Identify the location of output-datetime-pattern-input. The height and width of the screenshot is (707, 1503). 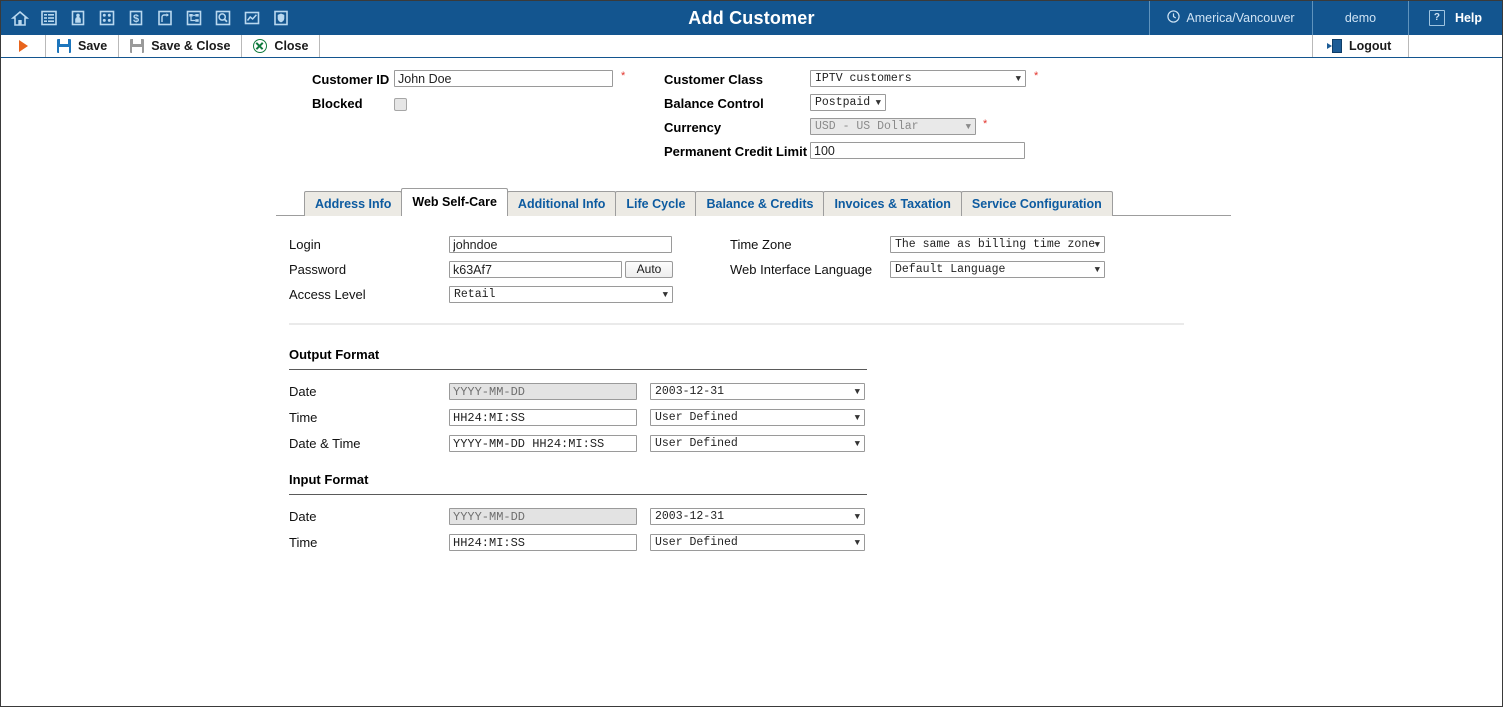
(543, 443).